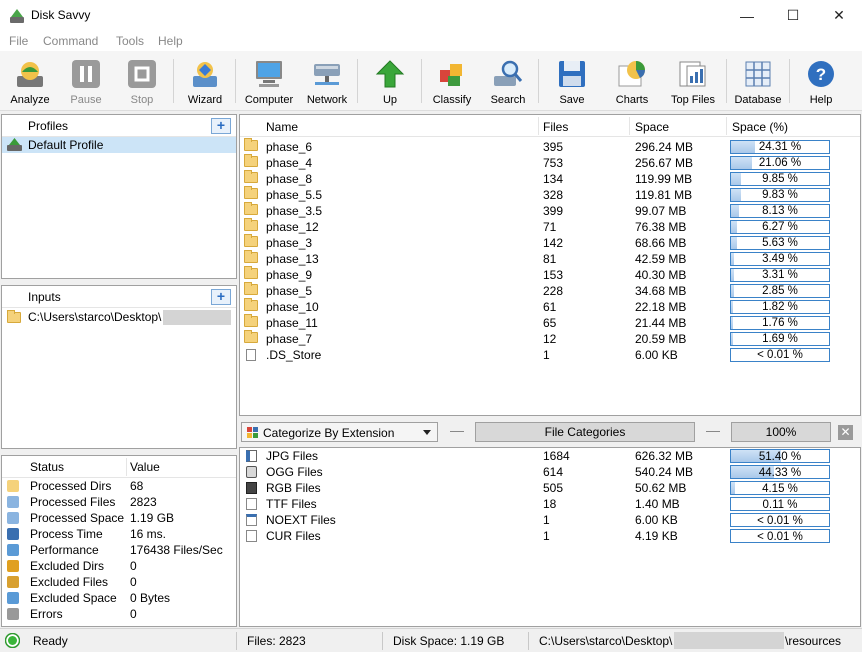 Image resolution: width=862 pixels, height=652 pixels. What do you see at coordinates (119, 317) in the screenshot?
I see `input-item: C:\Users\starco\Desktop\` at bounding box center [119, 317].